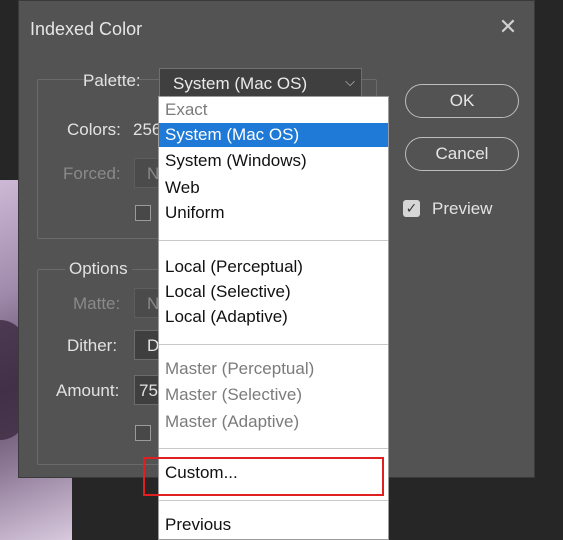  I want to click on preview-label: Preview, so click(462, 208).